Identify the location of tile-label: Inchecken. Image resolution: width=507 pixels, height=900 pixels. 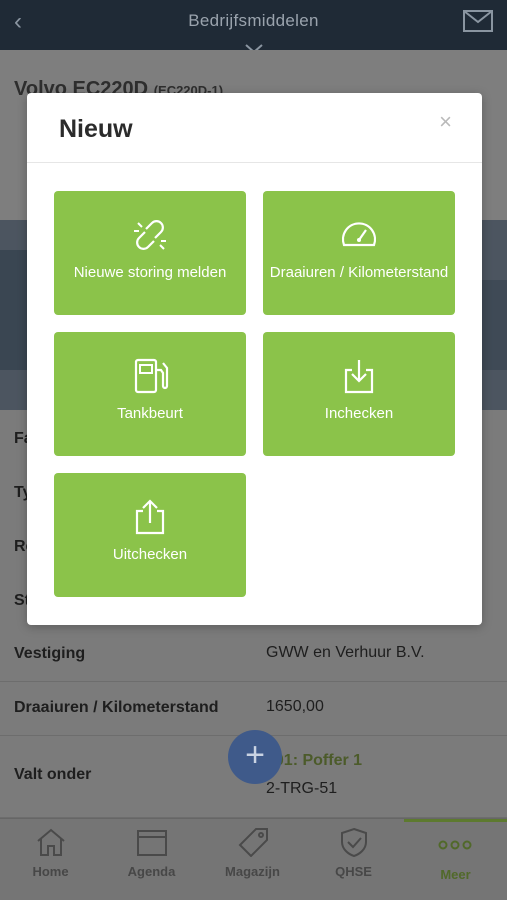
(359, 413).